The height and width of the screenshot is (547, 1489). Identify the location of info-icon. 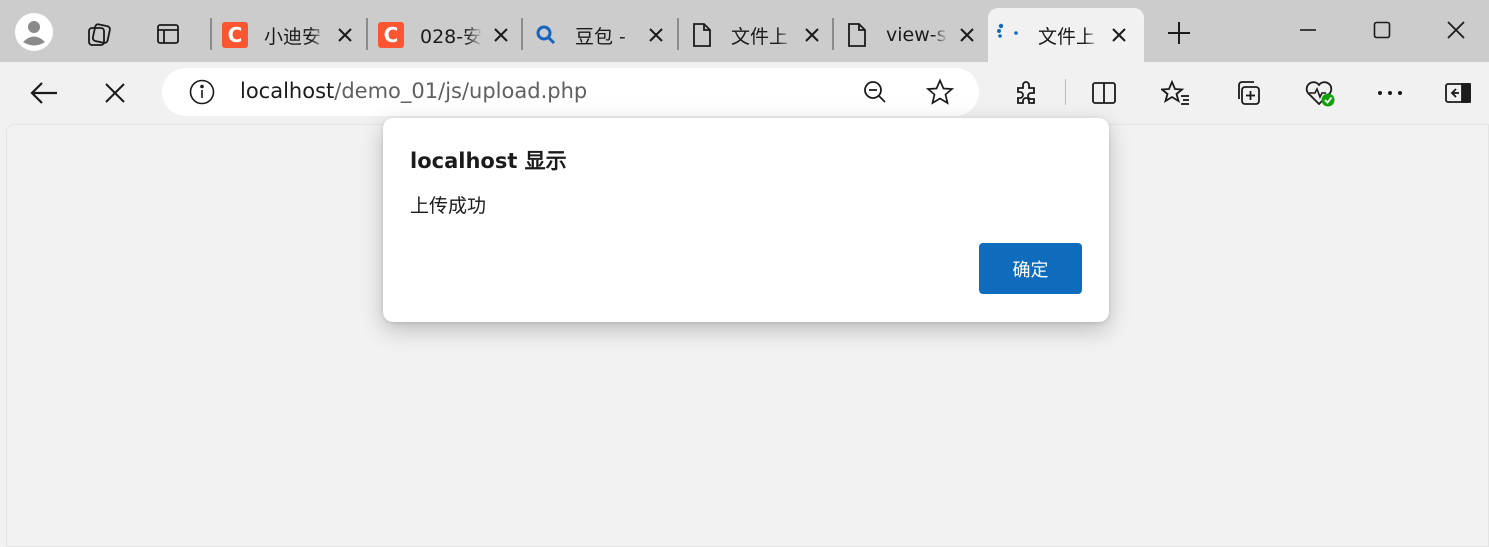
(202, 92).